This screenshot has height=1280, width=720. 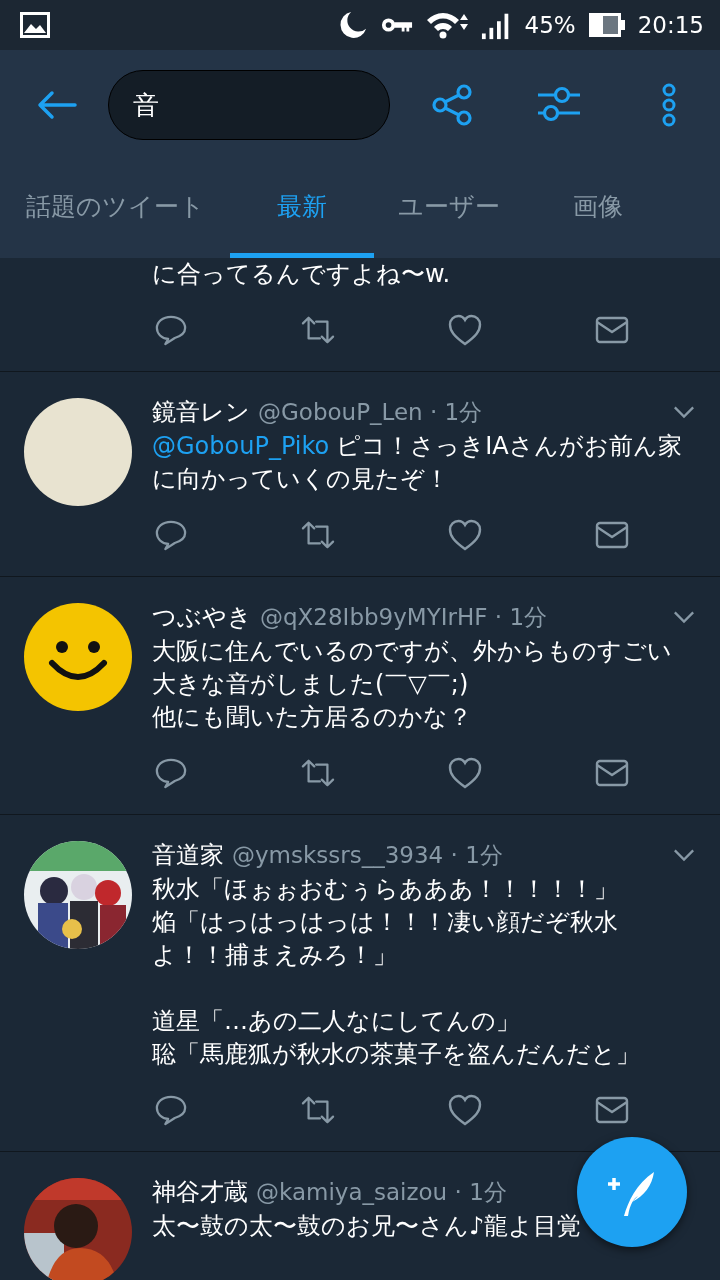 What do you see at coordinates (598, 209) in the screenshot?
I see `tab: 画像` at bounding box center [598, 209].